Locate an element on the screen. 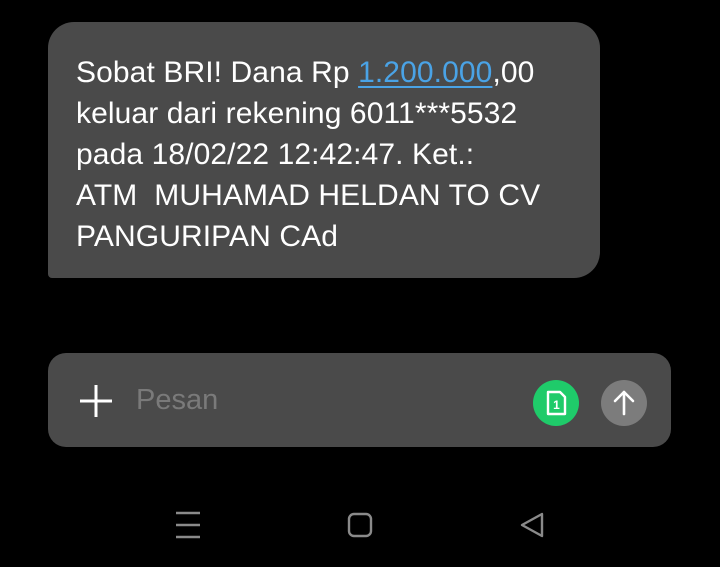  sim-select-button: 1 is located at coordinates (556, 403).